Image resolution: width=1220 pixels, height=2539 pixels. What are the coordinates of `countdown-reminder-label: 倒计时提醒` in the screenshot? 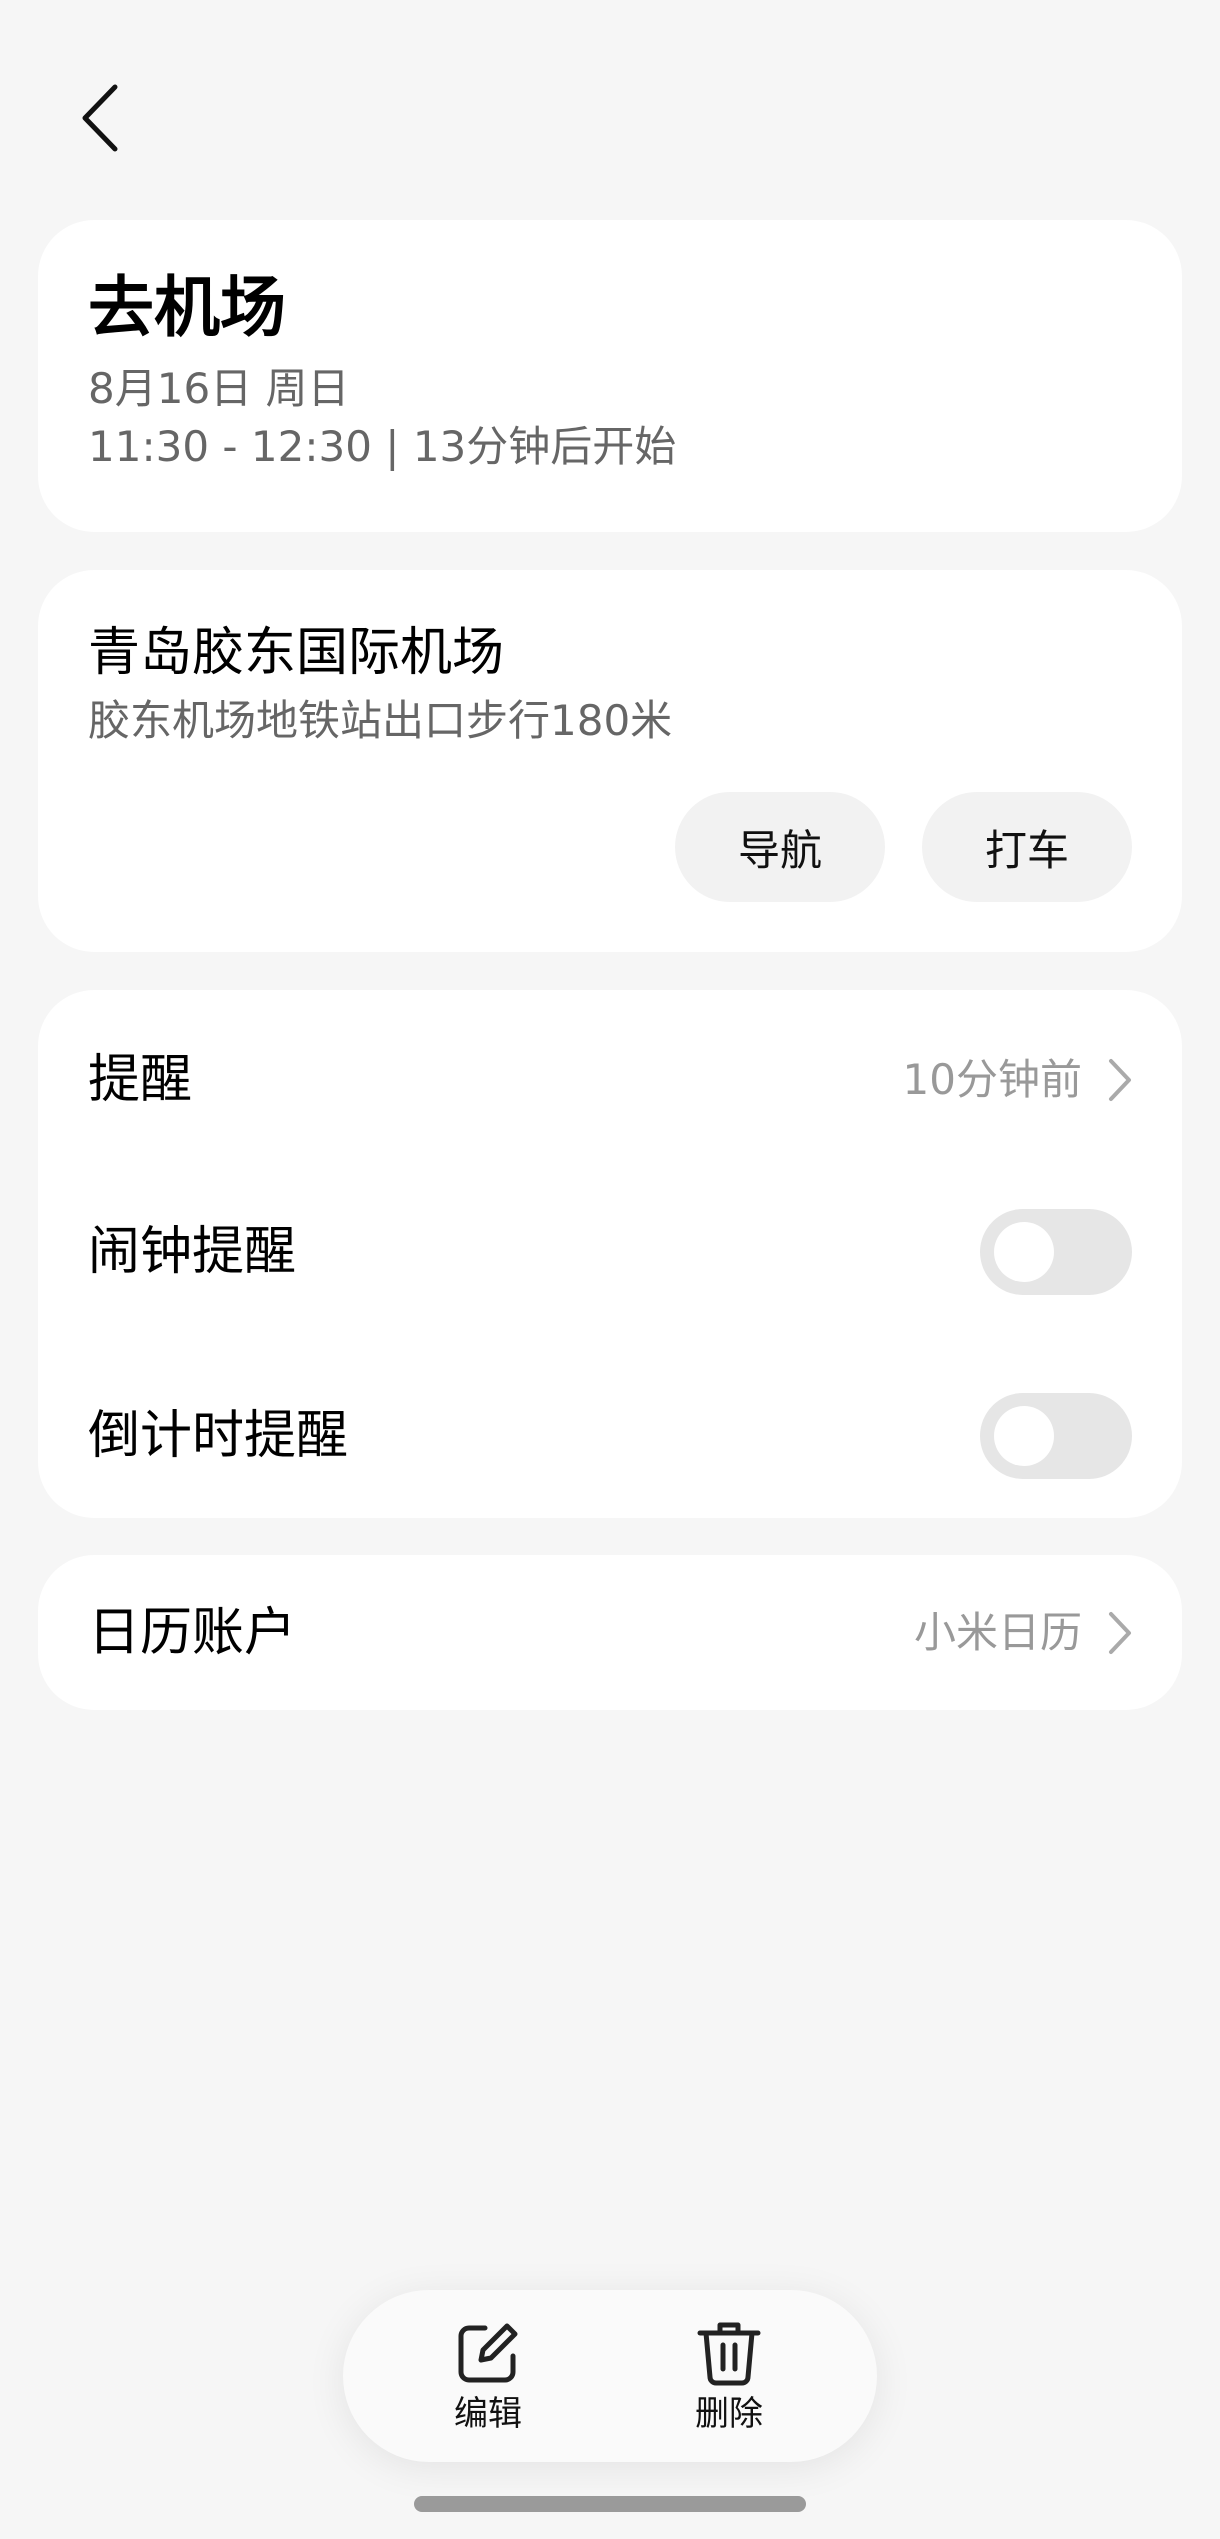 It's located at (218, 1436).